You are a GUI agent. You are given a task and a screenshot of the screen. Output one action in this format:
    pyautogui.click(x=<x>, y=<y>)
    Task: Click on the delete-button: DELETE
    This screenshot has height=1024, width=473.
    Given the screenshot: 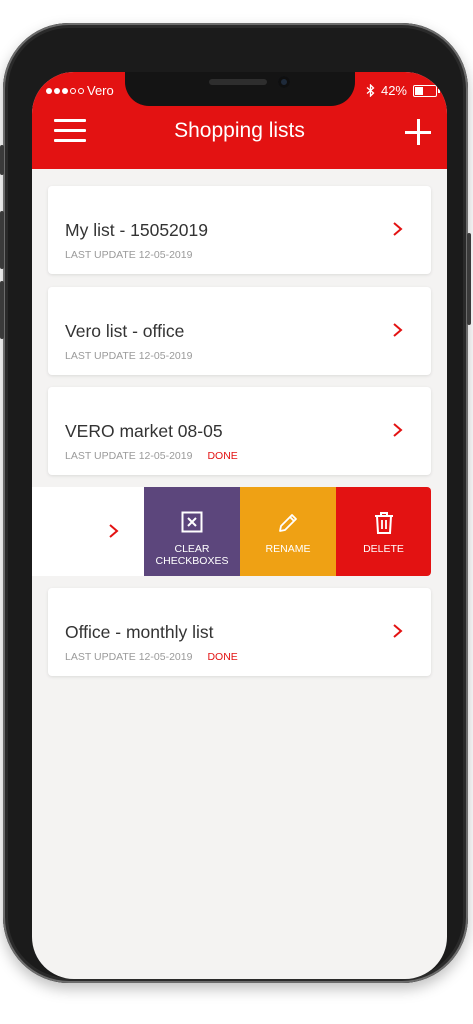 What is the action you would take?
    pyautogui.click(x=383, y=531)
    